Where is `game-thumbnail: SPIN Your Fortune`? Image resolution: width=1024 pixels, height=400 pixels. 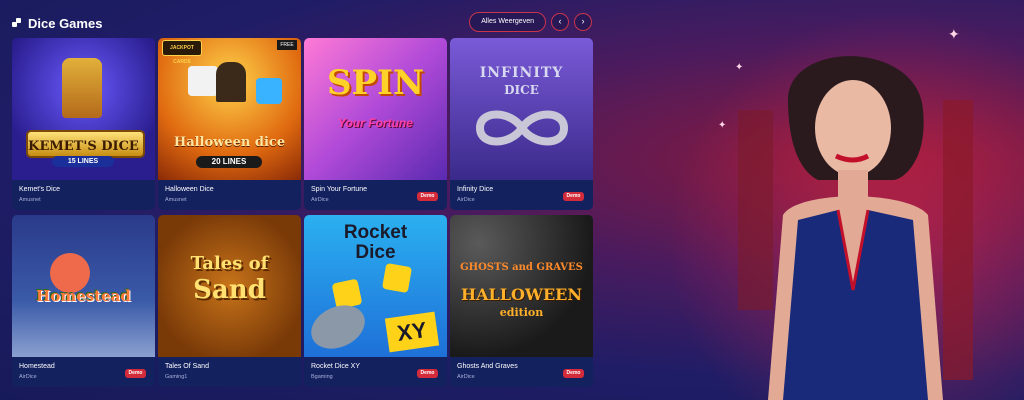 game-thumbnail: SPIN Your Fortune is located at coordinates (375, 109).